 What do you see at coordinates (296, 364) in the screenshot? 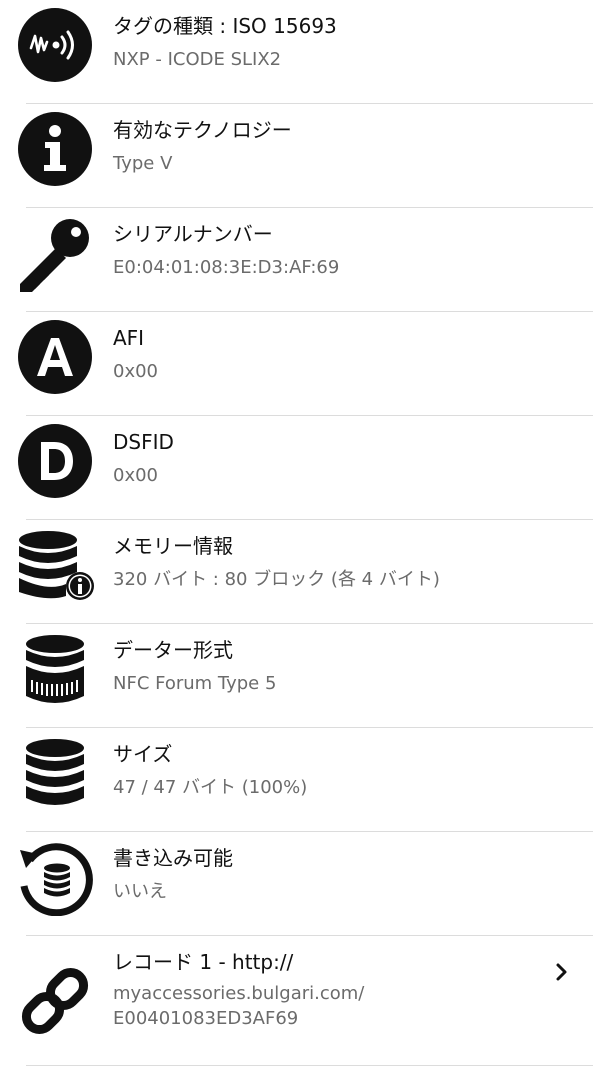
I see `row-afi: AFI 0x00` at bounding box center [296, 364].